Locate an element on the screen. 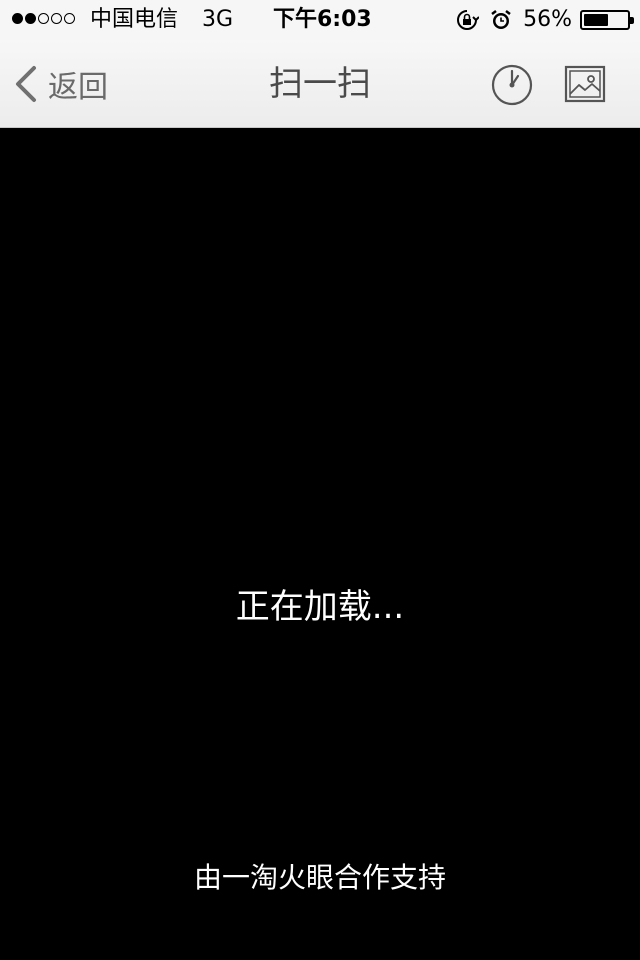 This screenshot has width=640, height=960. battery-fill is located at coordinates (596, 20).